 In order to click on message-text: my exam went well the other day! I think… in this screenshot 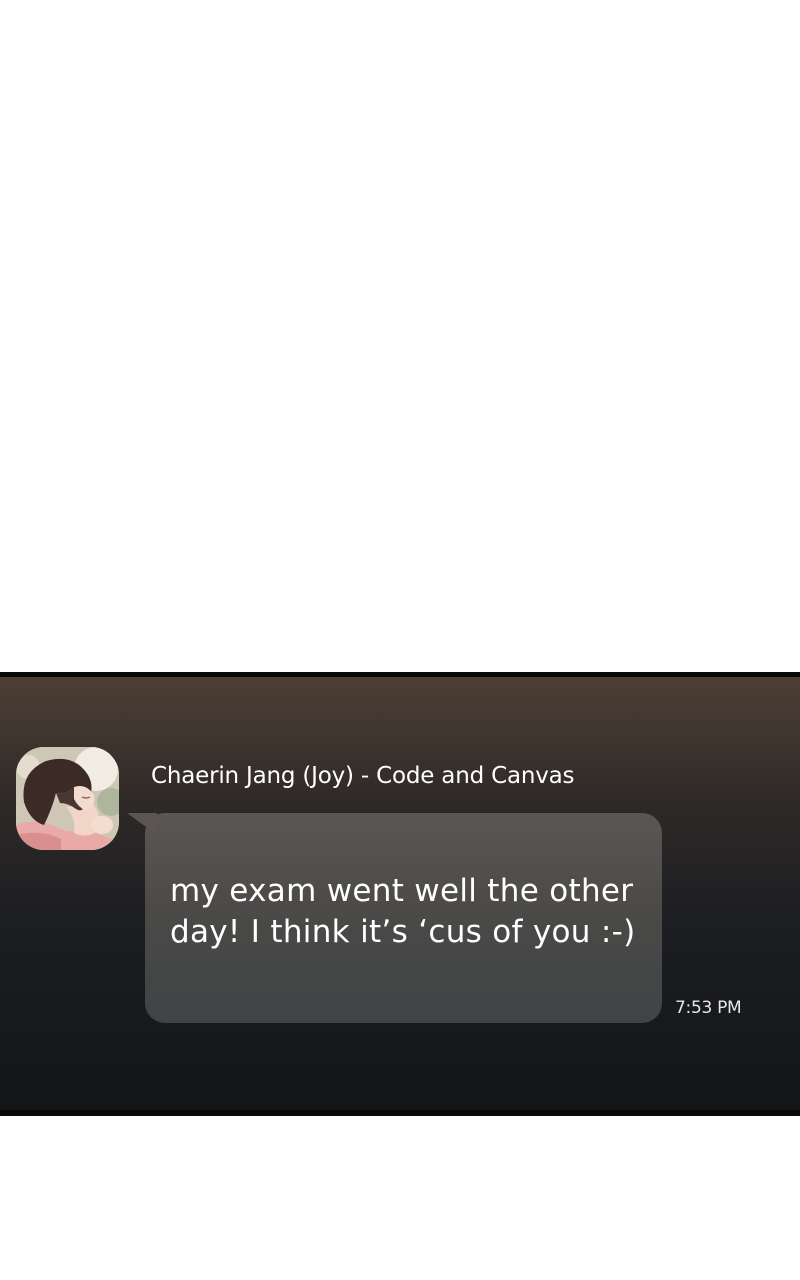, I will do `click(403, 911)`.